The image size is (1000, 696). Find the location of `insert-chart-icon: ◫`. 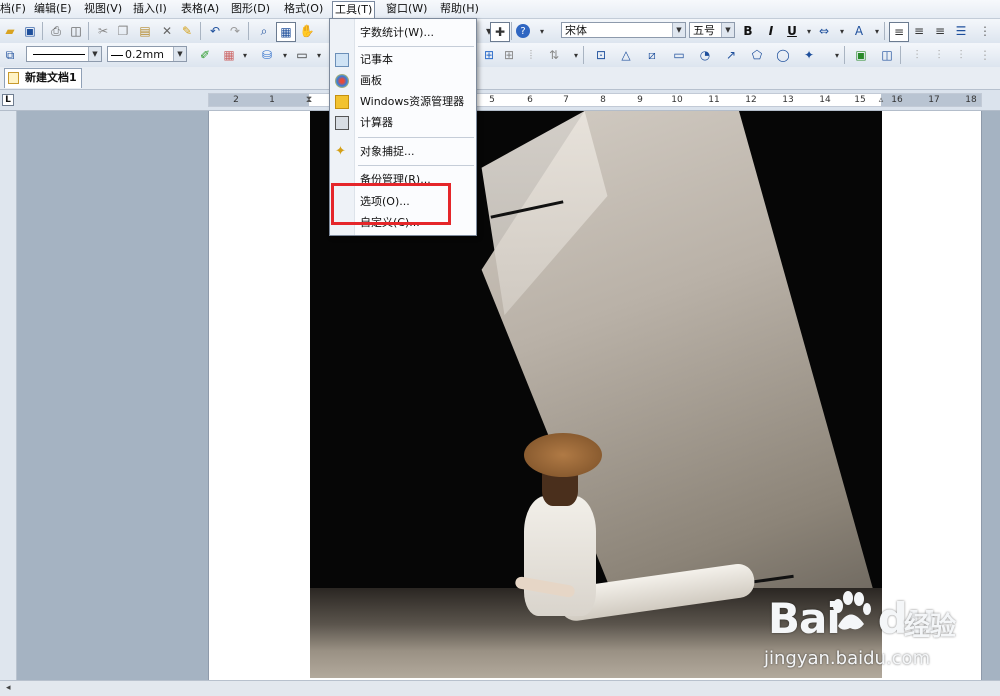

insert-chart-icon: ◫ is located at coordinates (887, 55).